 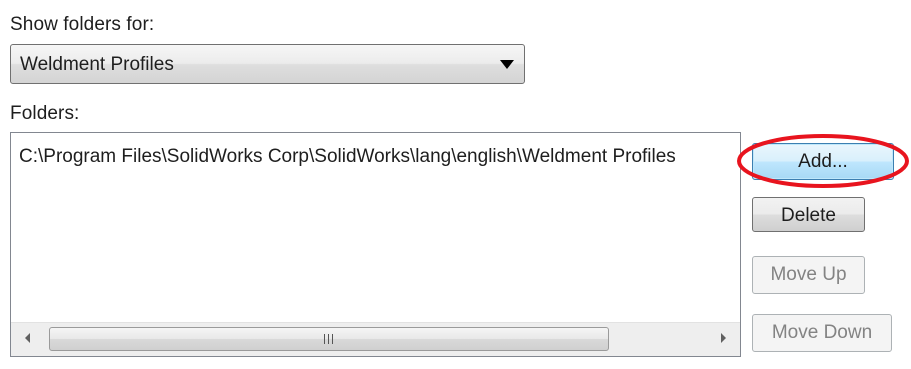 What do you see at coordinates (507, 64) in the screenshot?
I see `chevron-down-icon` at bounding box center [507, 64].